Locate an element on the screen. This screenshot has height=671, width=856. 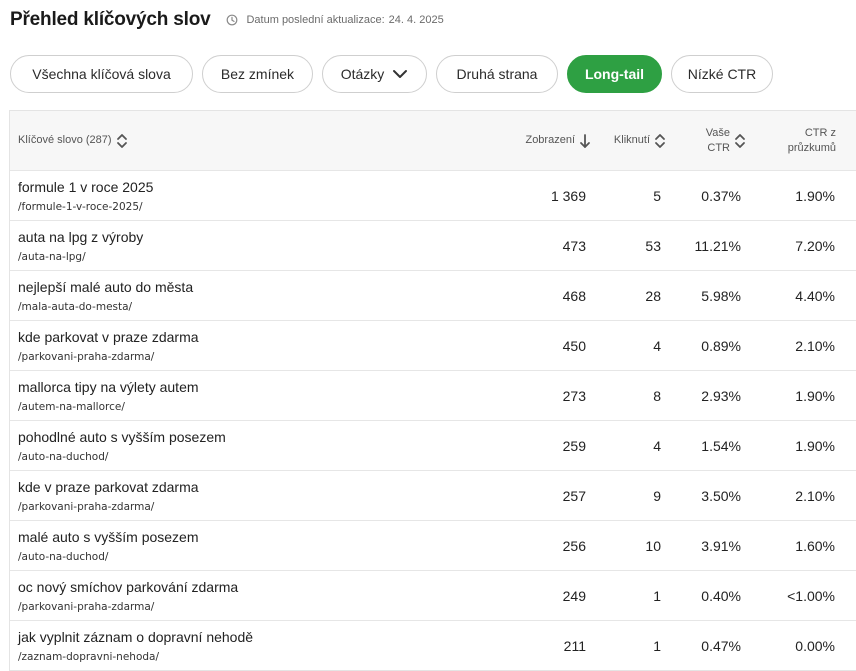
keyword-text: kde v praze parkovat zdarma is located at coordinates (108, 487).